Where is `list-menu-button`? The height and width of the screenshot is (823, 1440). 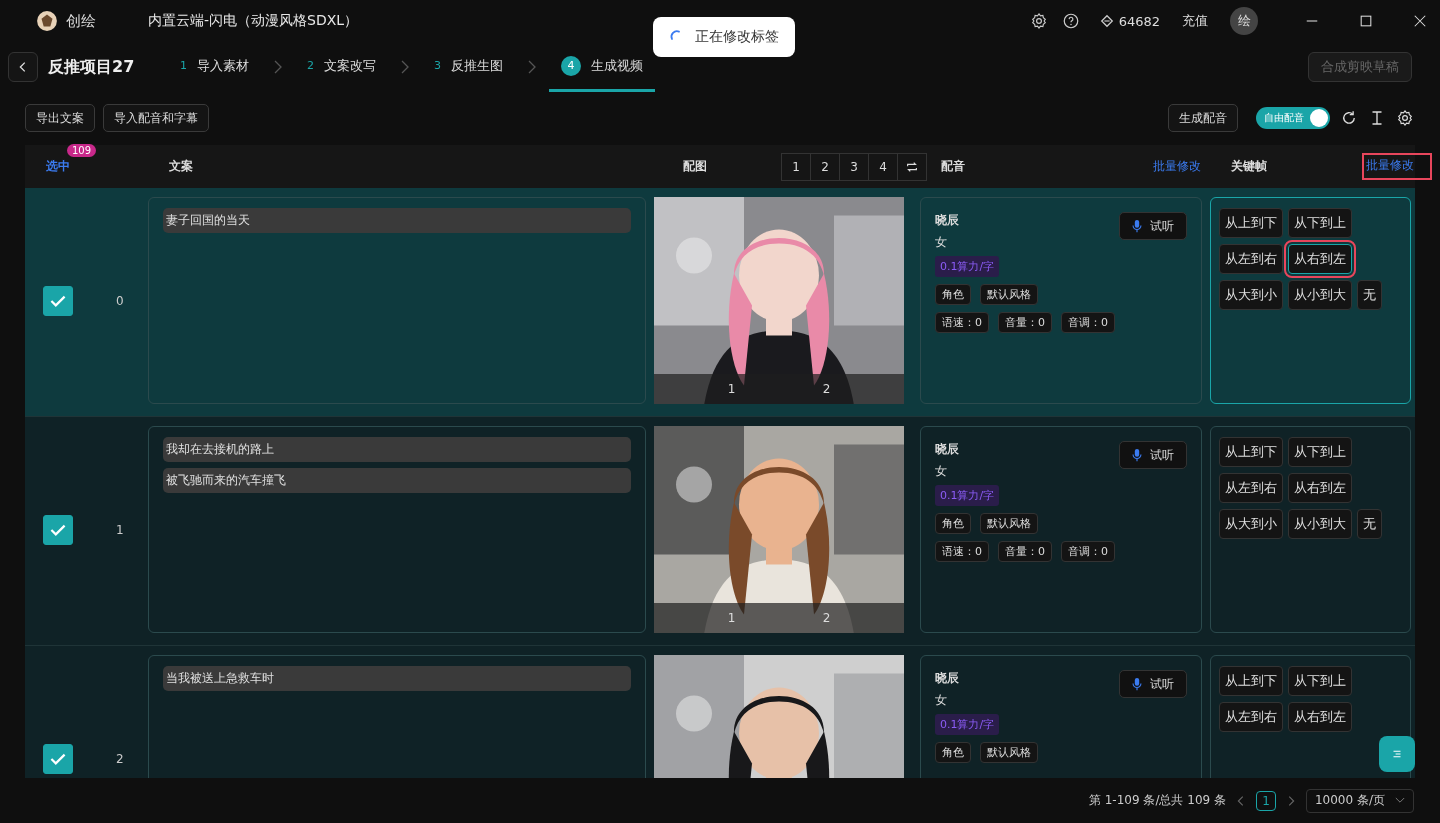 list-menu-button is located at coordinates (1397, 754).